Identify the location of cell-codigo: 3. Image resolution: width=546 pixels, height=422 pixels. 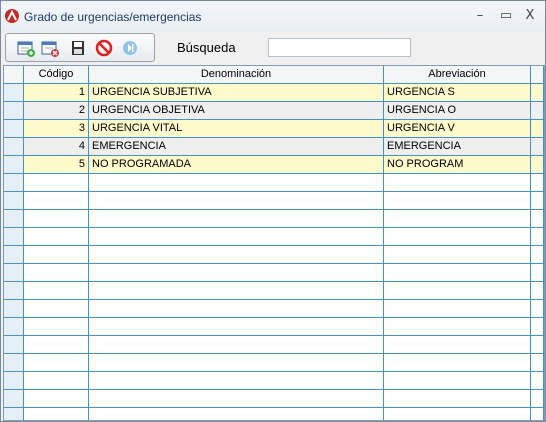
(56, 129).